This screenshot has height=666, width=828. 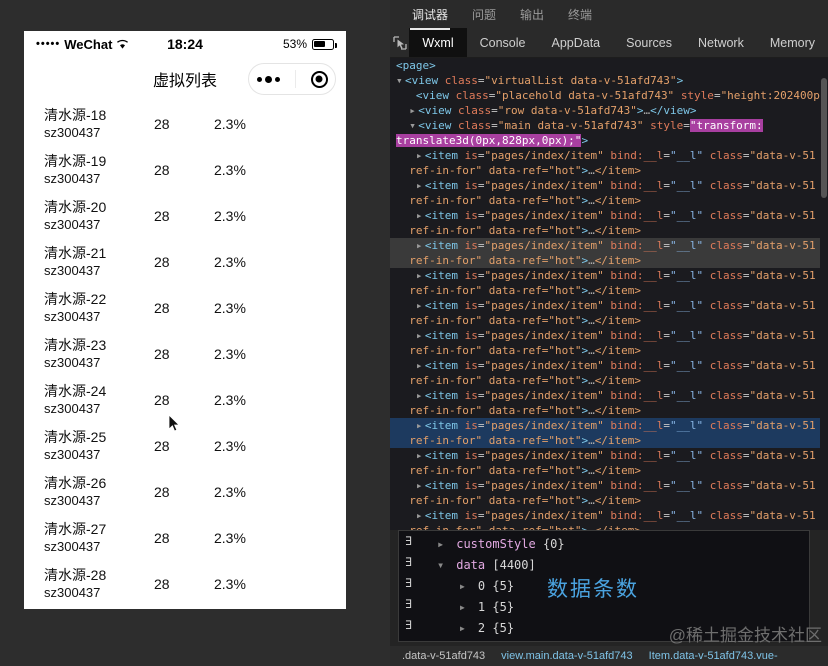 What do you see at coordinates (185, 584) in the screenshot?
I see `list-item: 清水源-28 sz300437 28 2.3%` at bounding box center [185, 584].